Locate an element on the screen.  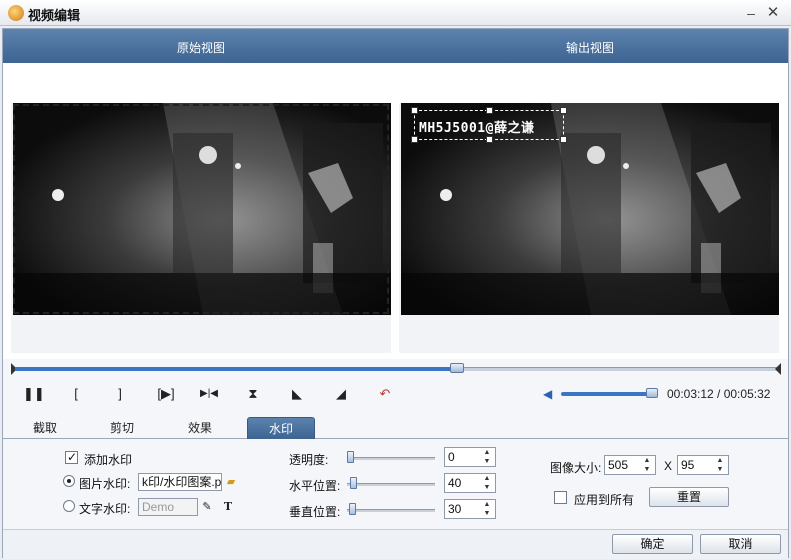
image-height-value: 95 is located at coordinates (688, 465).